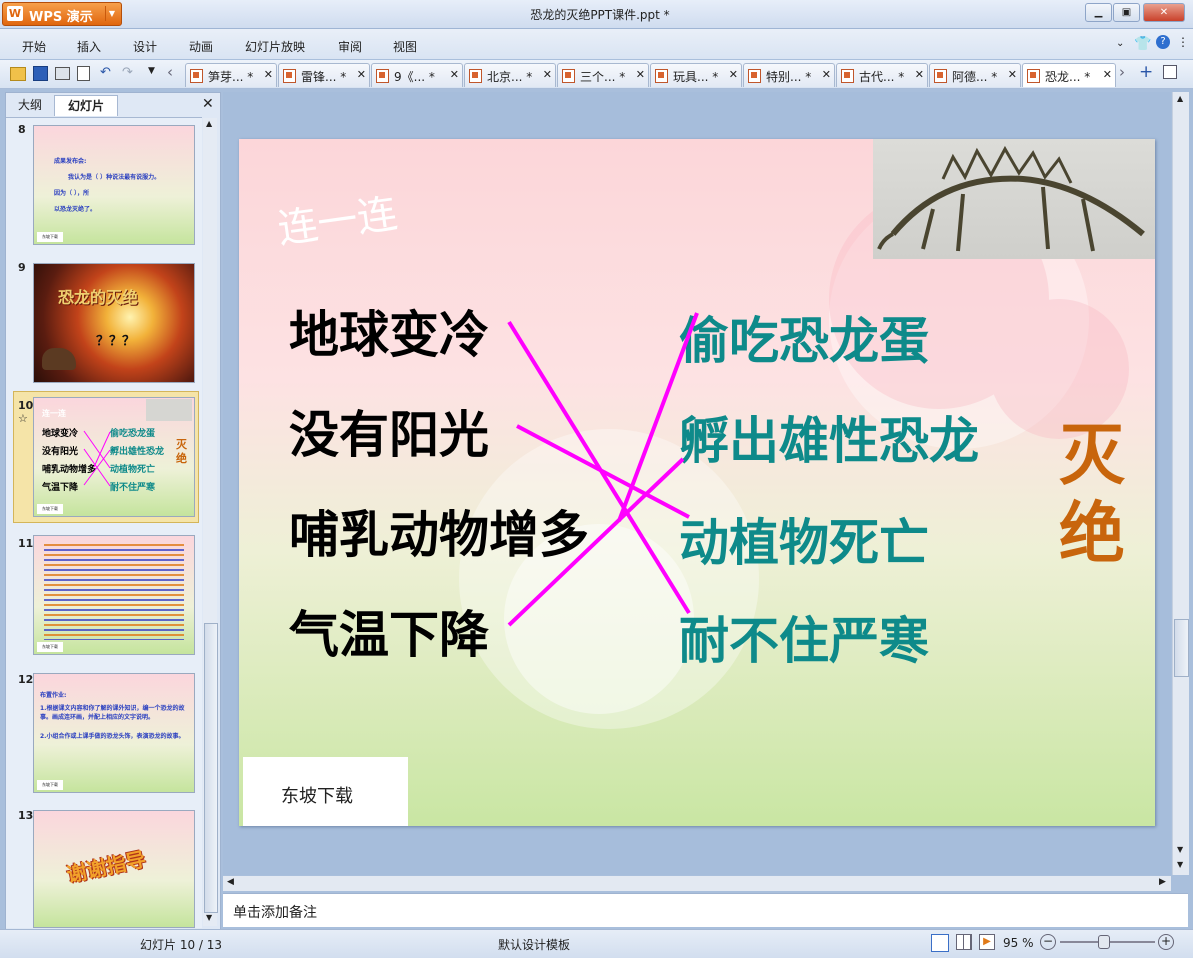  What do you see at coordinates (26, 815) in the screenshot?
I see `slide-number: 13` at bounding box center [26, 815].